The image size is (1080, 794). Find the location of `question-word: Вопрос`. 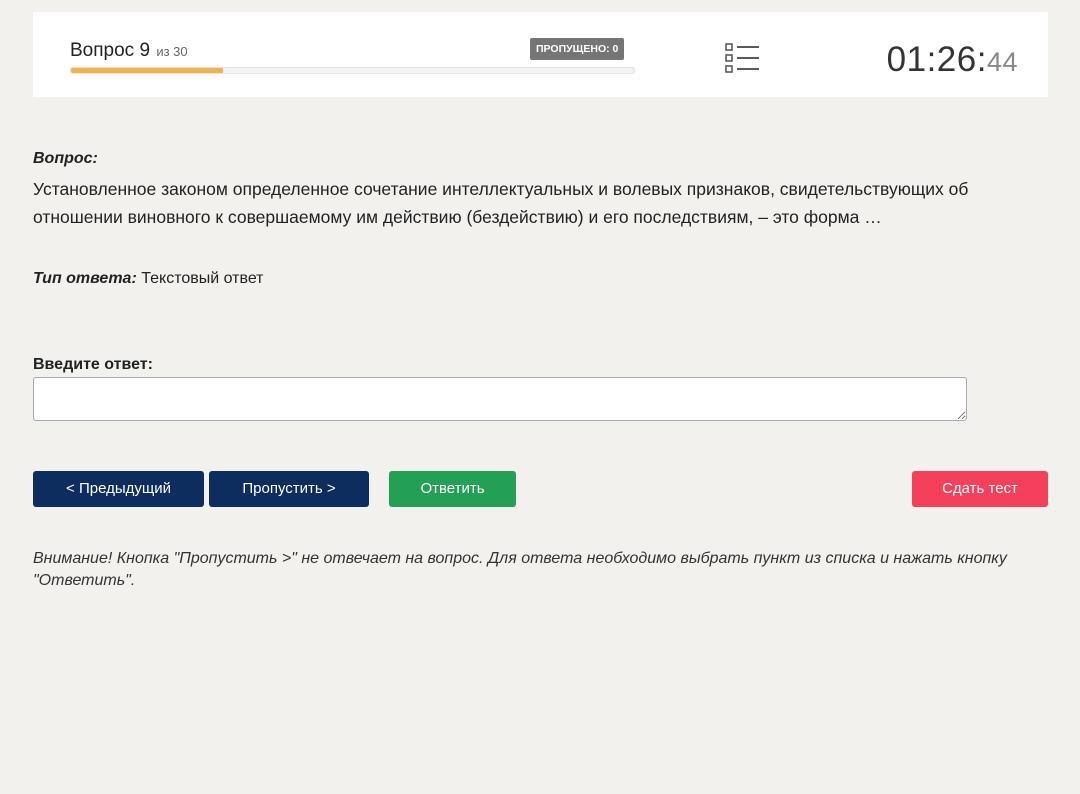

question-word: Вопрос is located at coordinates (102, 50).